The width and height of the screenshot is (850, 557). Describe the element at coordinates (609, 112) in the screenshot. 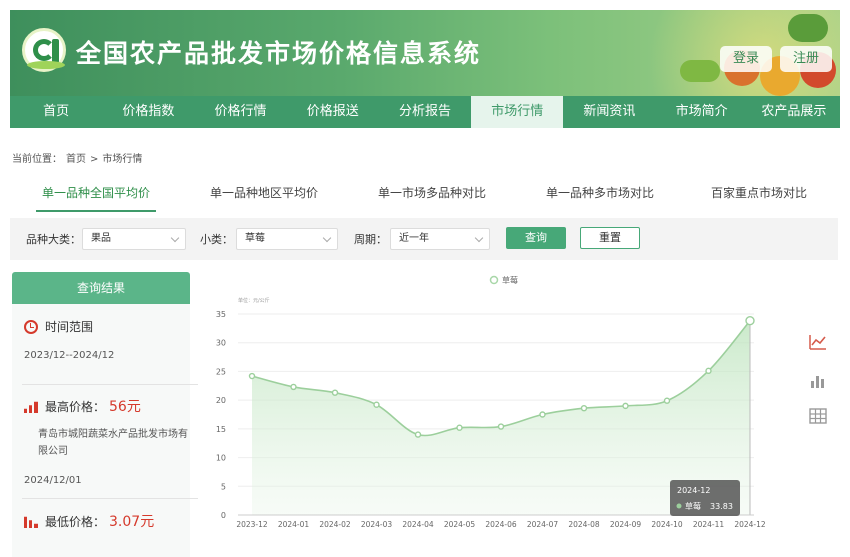

I see `nav-news: 新闻资讯` at that location.